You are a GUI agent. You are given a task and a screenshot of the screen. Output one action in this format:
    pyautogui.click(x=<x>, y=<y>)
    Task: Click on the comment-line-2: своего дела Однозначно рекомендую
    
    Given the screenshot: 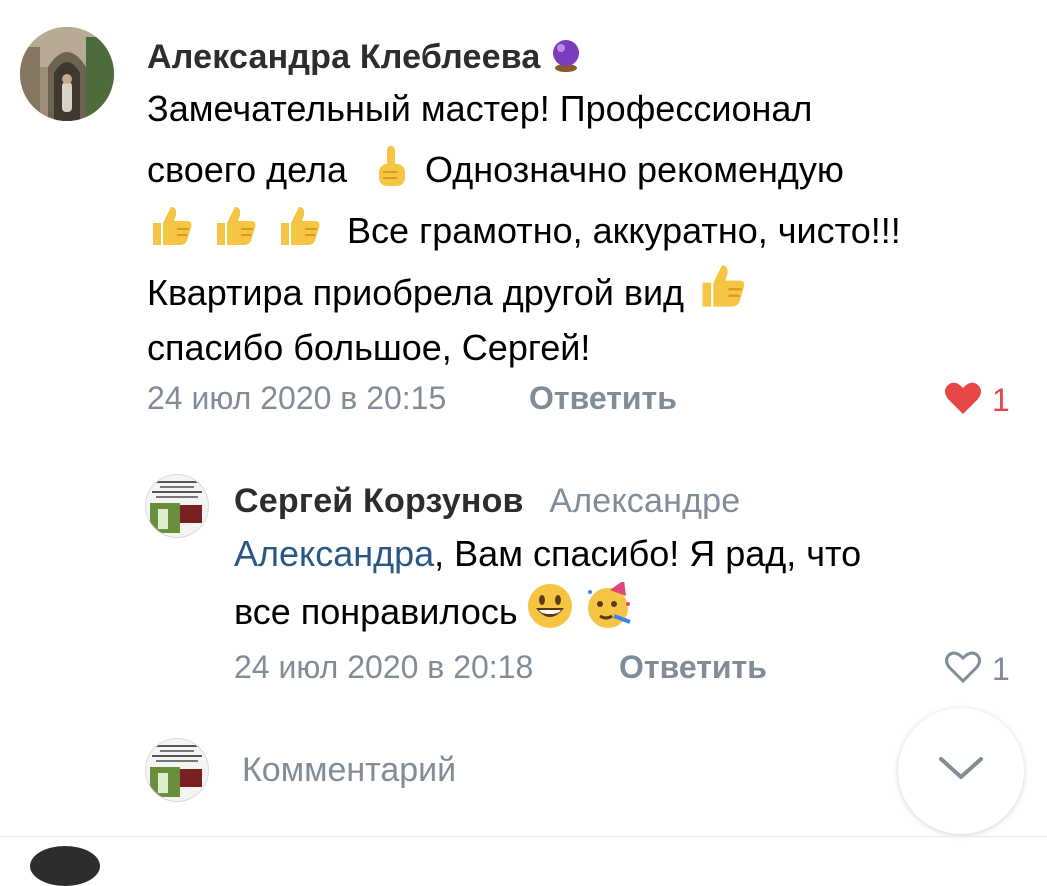 What is the action you would take?
    pyautogui.click(x=495, y=172)
    